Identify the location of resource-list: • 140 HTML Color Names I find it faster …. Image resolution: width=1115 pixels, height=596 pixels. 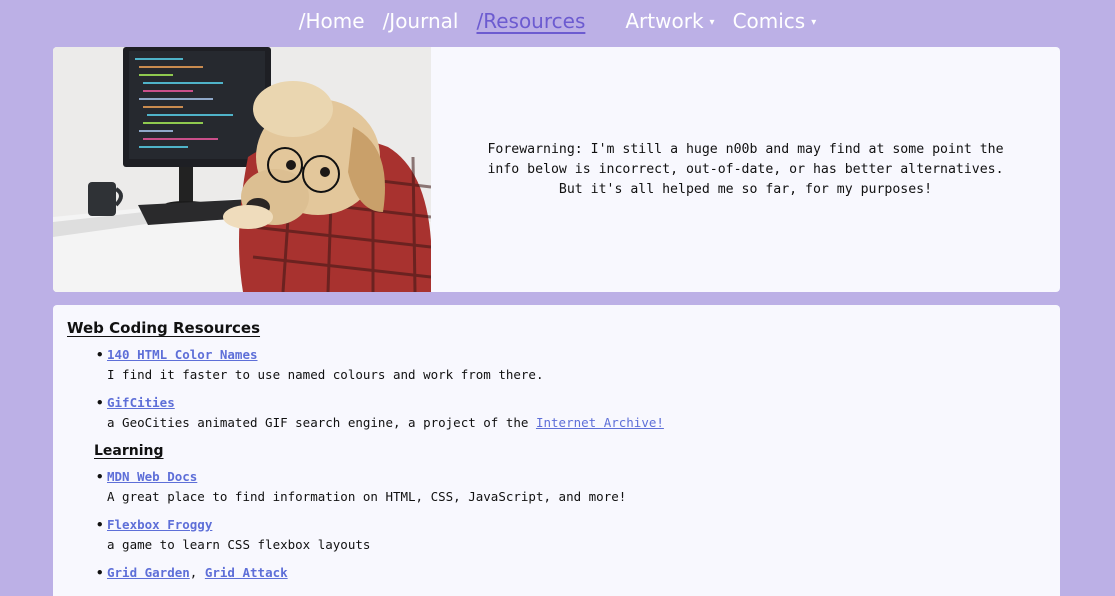
(563, 389).